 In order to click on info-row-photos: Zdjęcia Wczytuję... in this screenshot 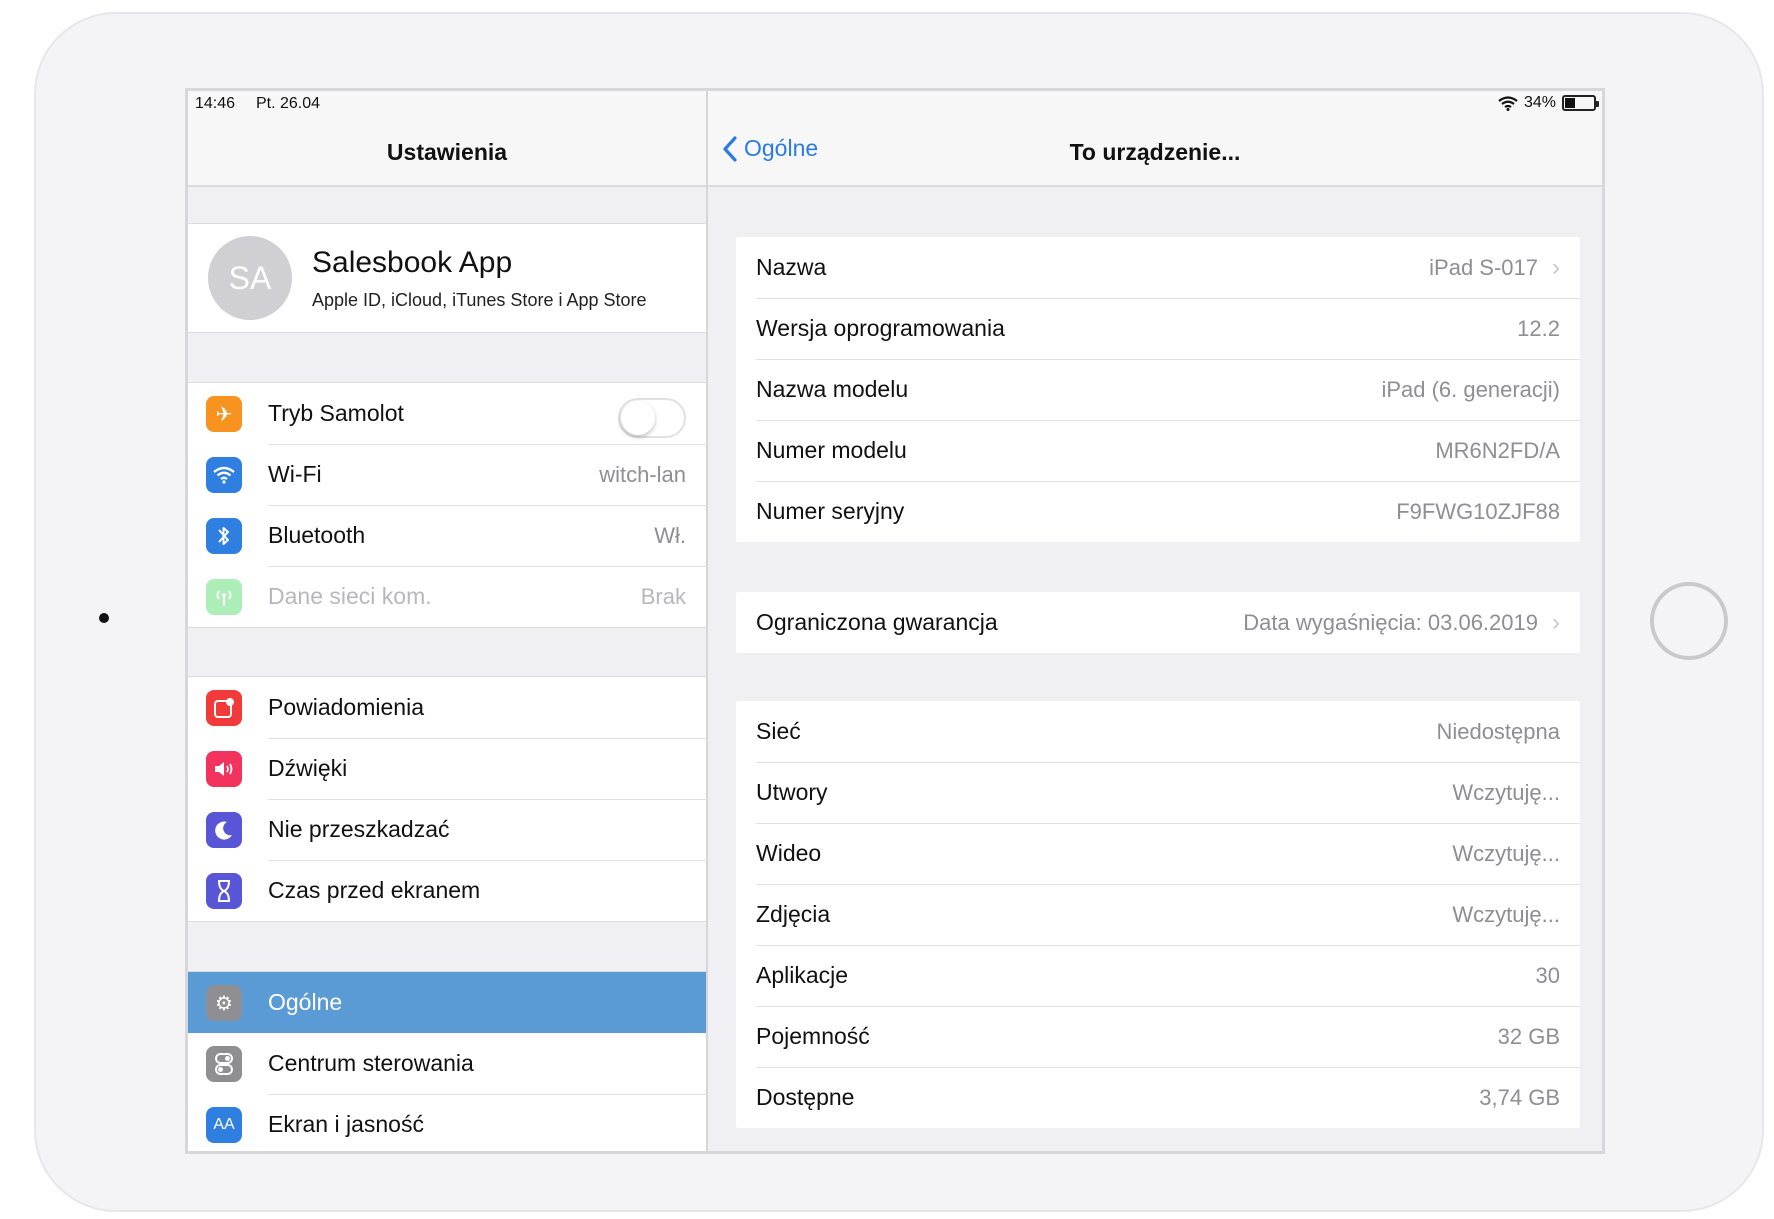, I will do `click(1158, 914)`.